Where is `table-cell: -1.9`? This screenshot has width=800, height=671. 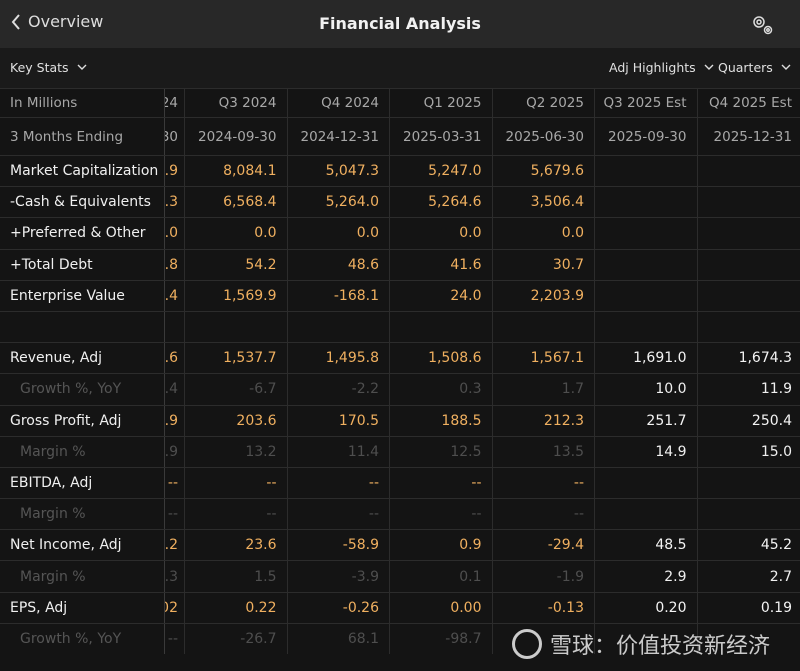 table-cell: -1.9 is located at coordinates (544, 576).